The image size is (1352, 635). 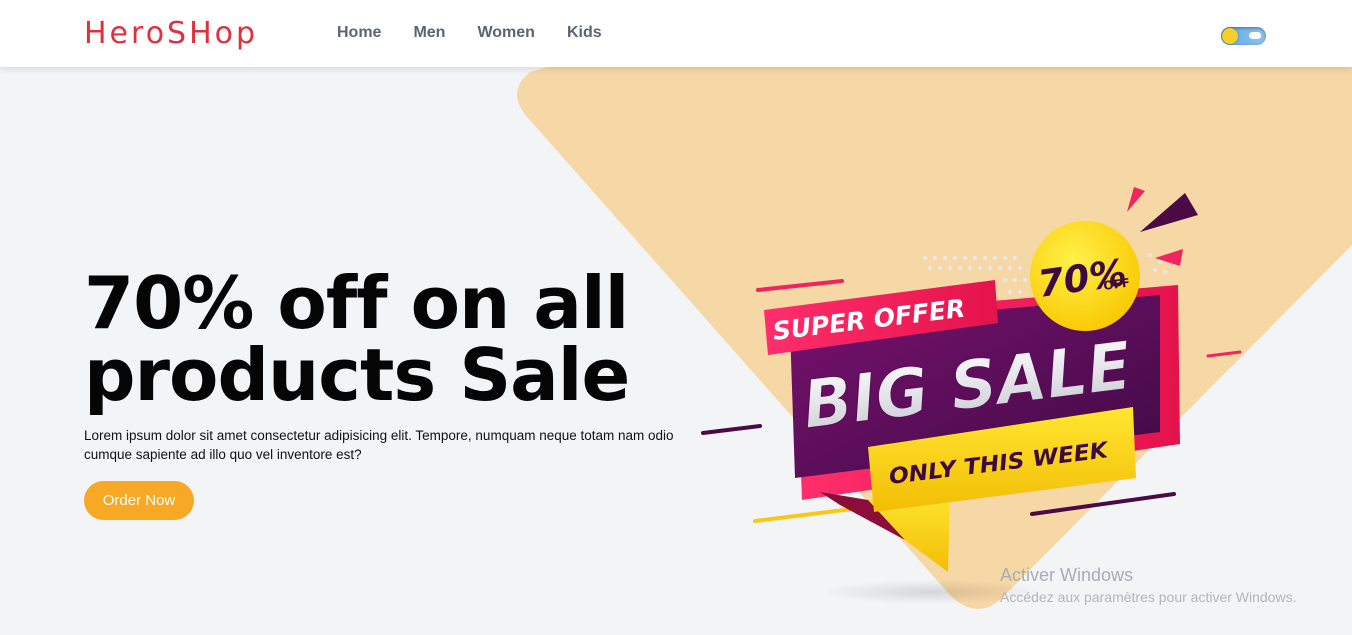 I want to click on nav-link-women: Women, so click(x=505, y=33).